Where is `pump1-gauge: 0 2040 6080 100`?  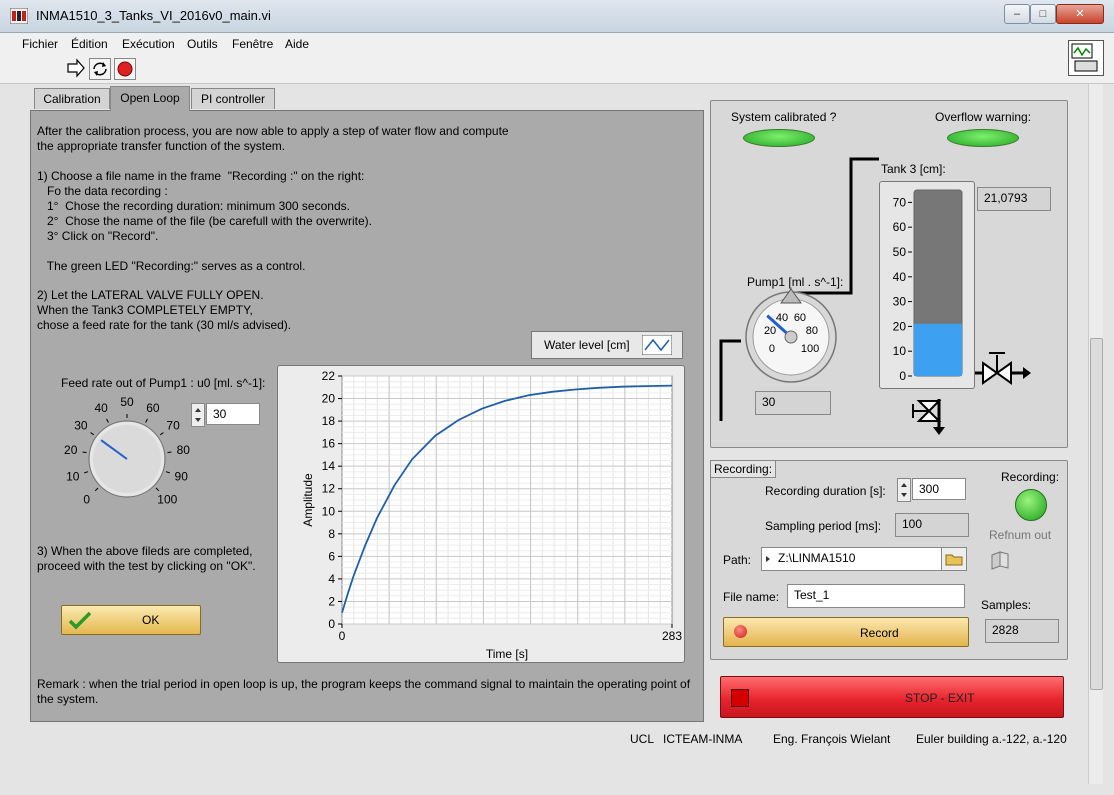 pump1-gauge: 0 2040 6080 100 is located at coordinates (791, 336).